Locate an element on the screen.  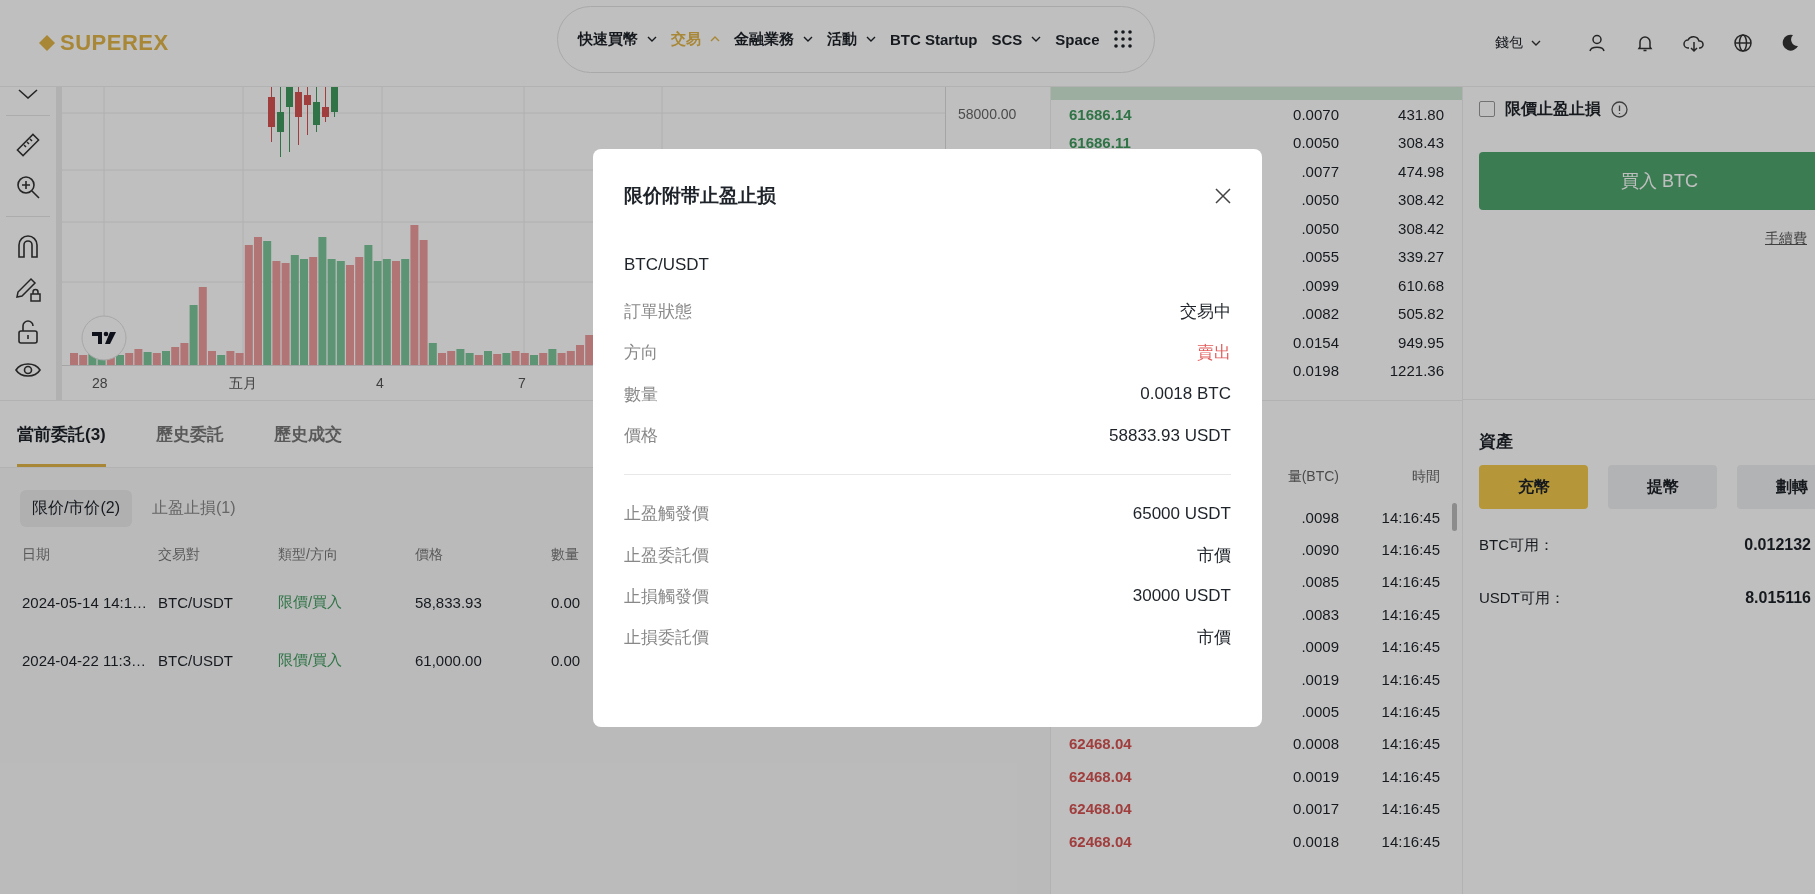
asset-button: 劃轉 is located at coordinates (1776, 487).